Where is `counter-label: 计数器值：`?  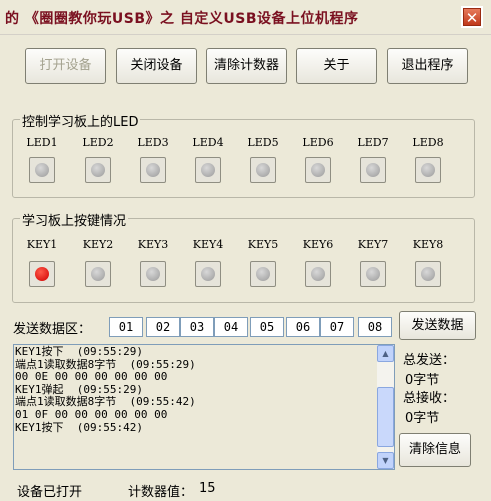
counter-label: 计数器值： is located at coordinates (161, 492).